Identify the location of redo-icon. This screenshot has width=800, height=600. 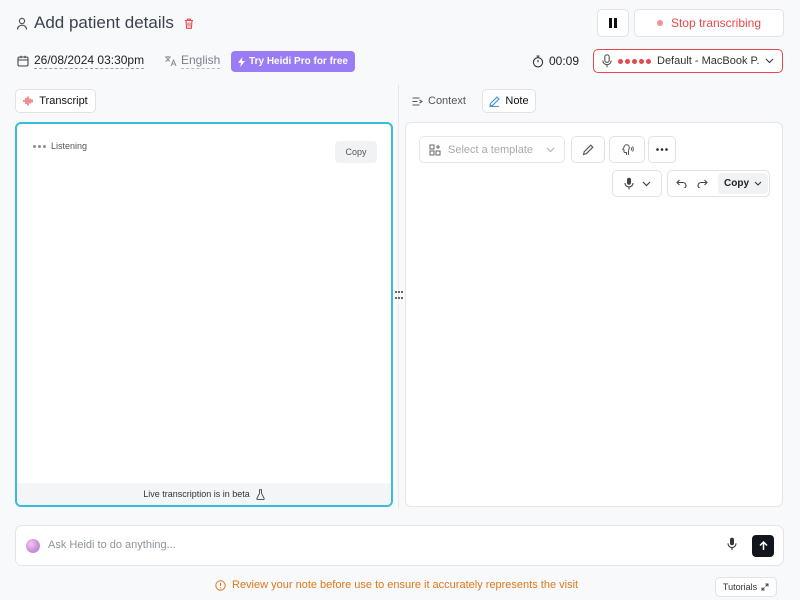
(702, 183).